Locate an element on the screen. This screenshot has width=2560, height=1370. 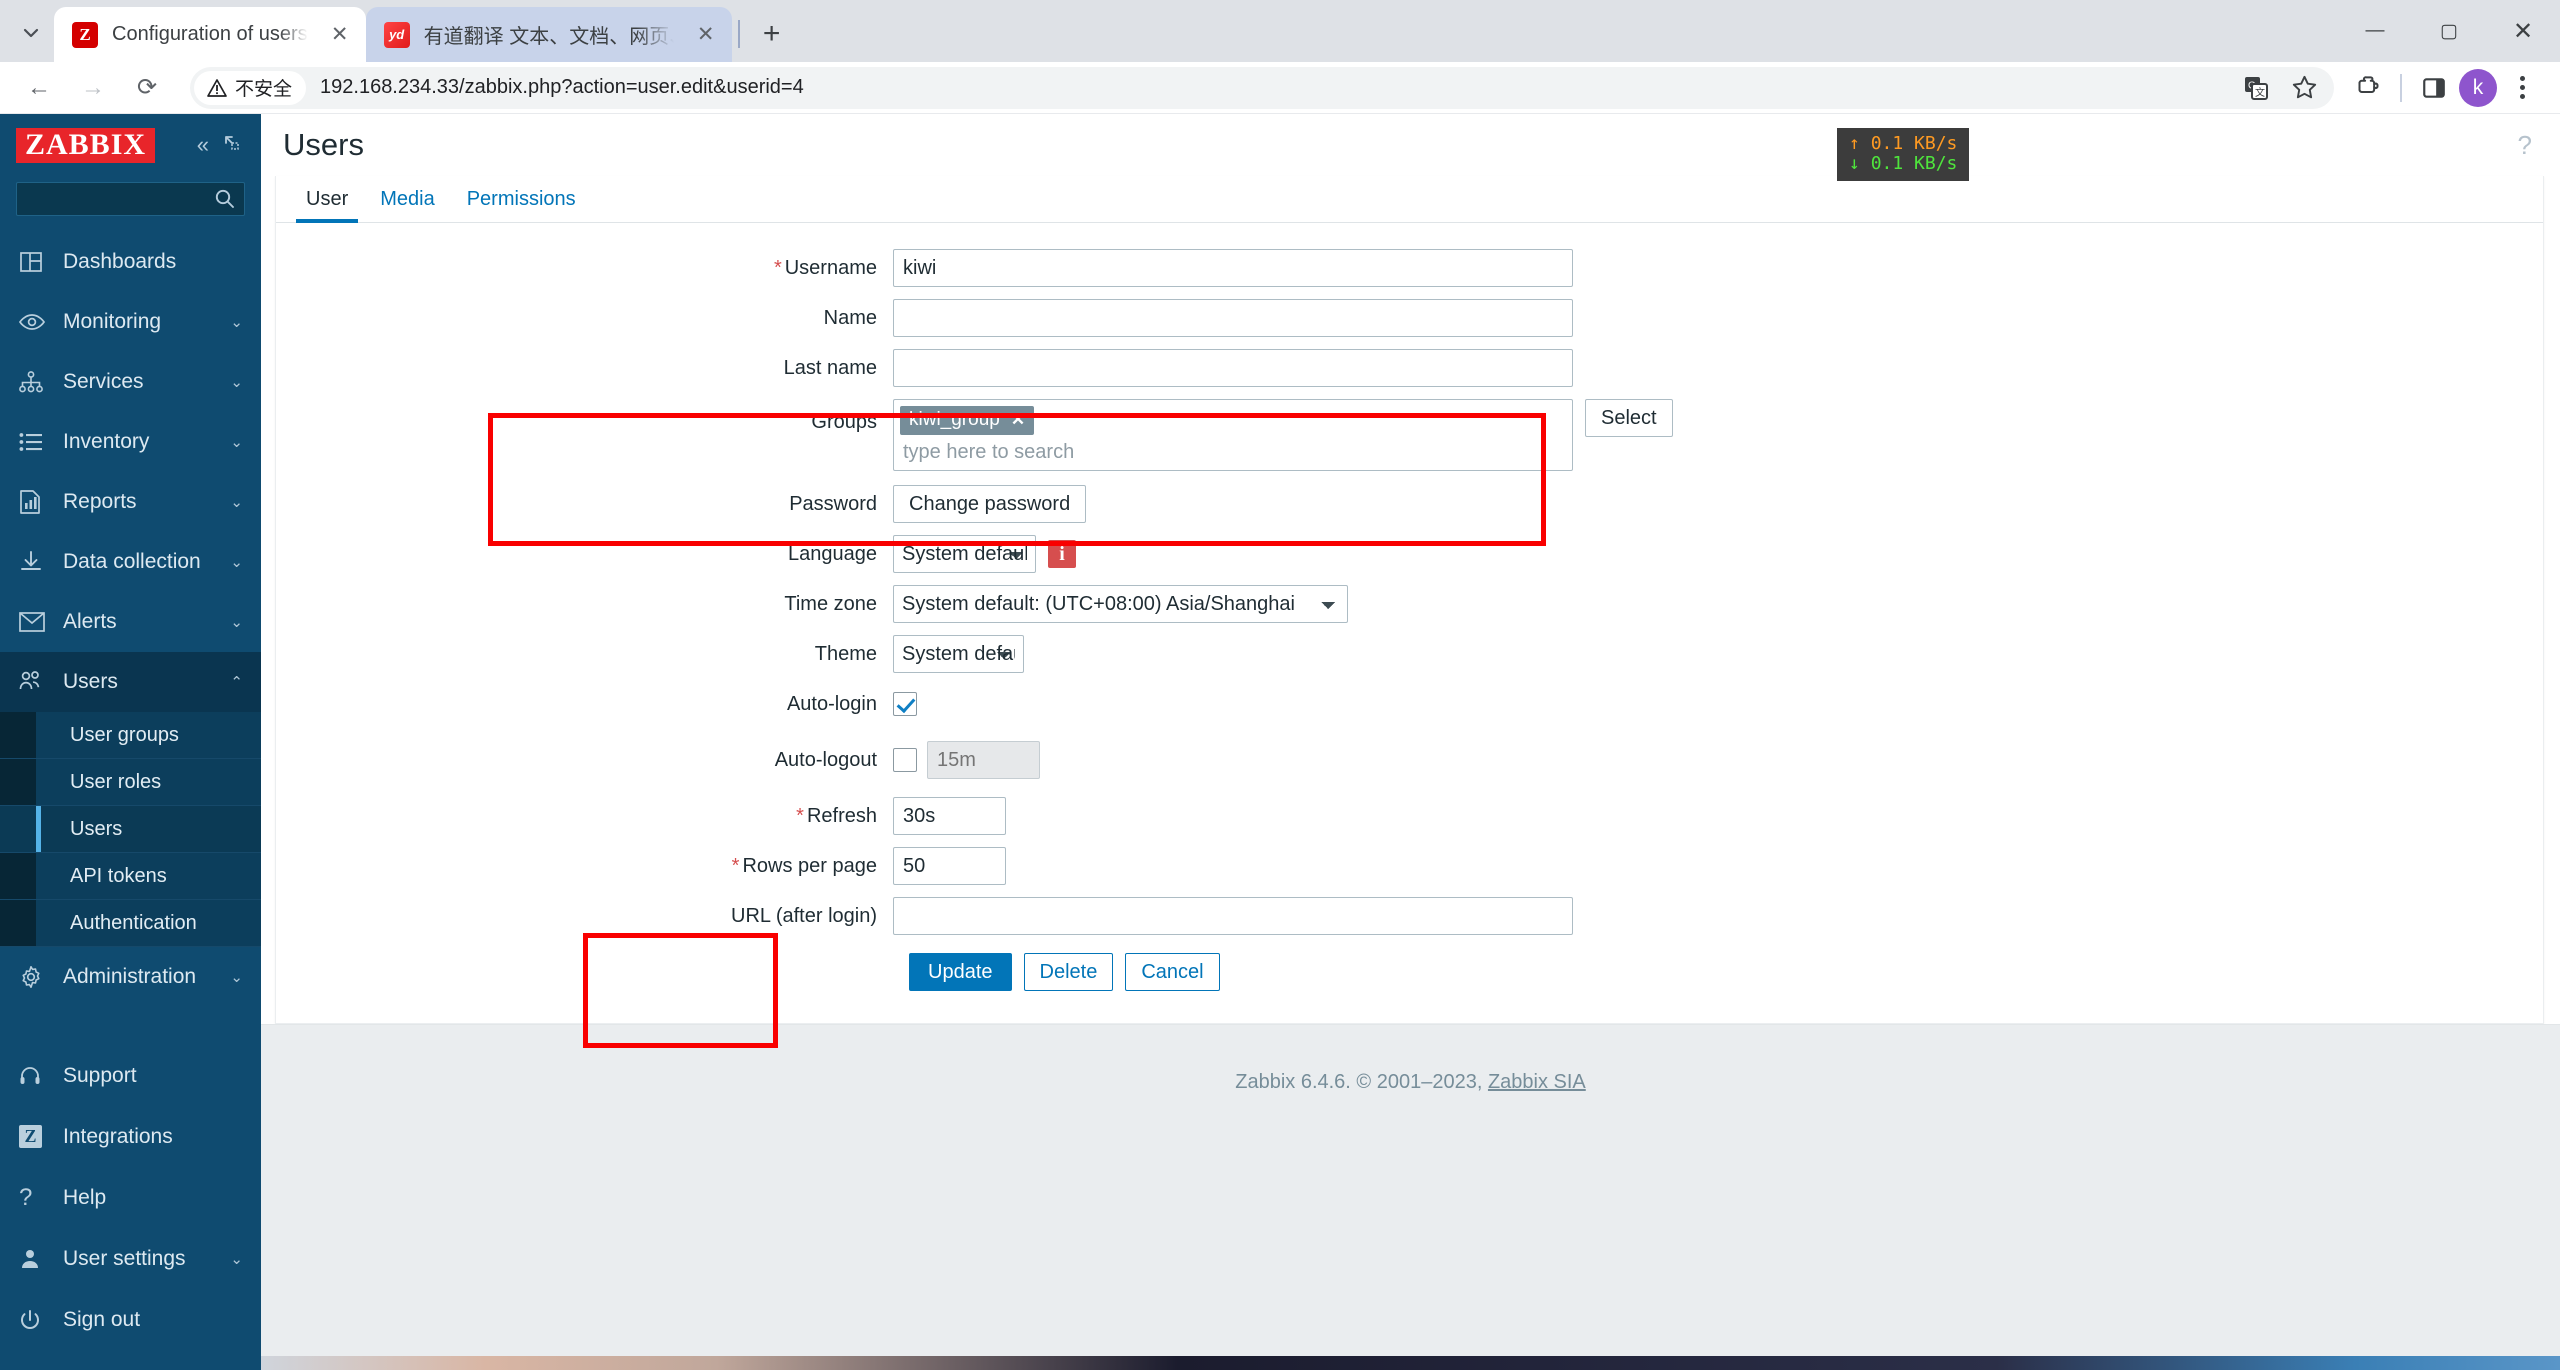
sidebar-subitem-api-tokens: API tokens is located at coordinates (130, 876).